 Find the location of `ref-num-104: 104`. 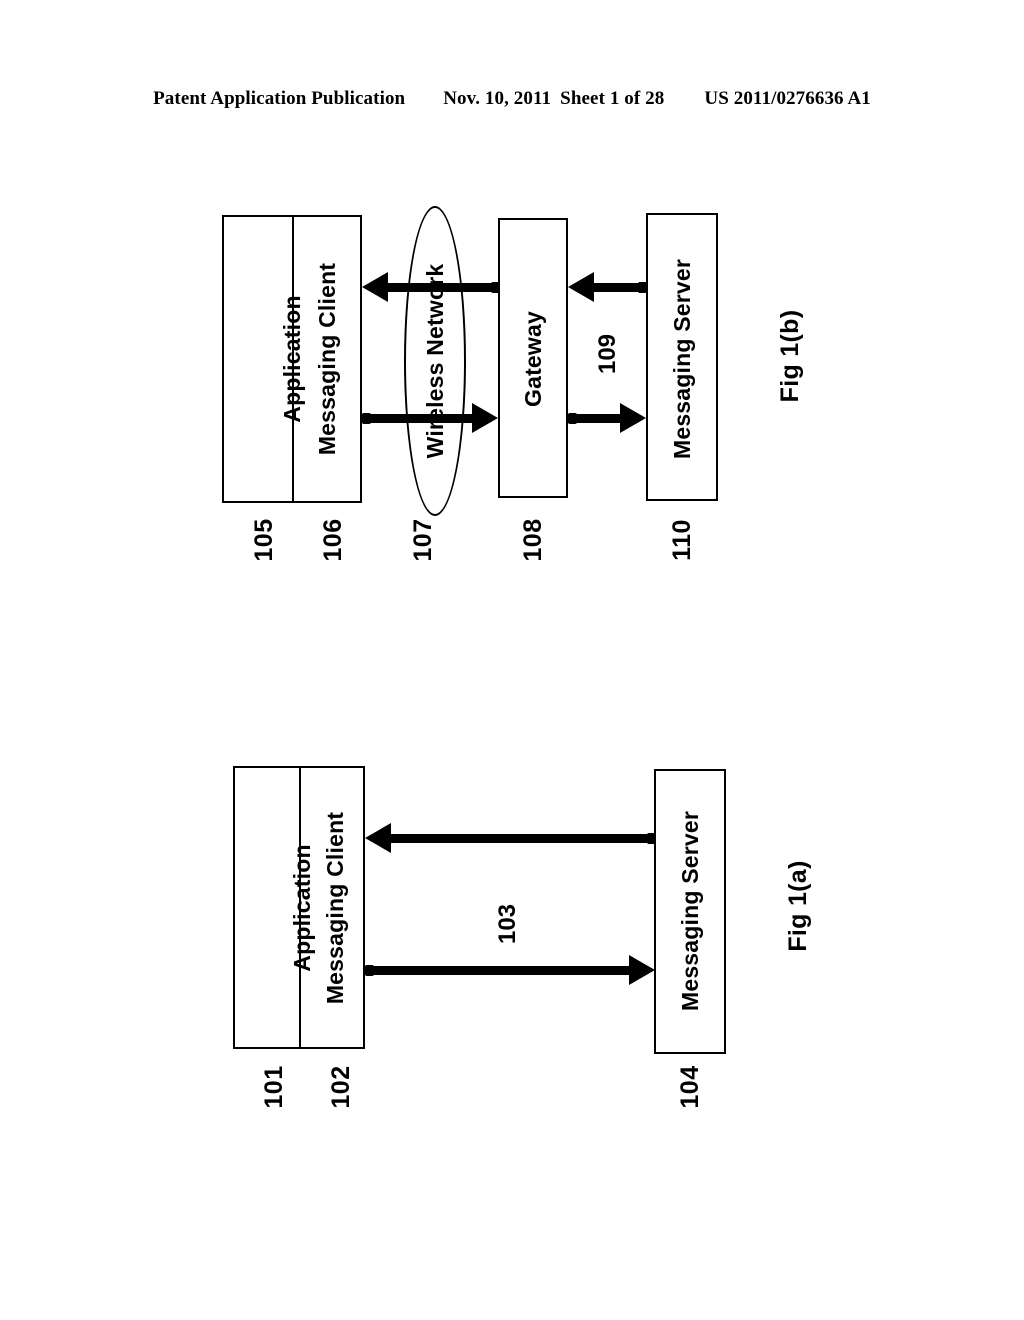

ref-num-104: 104 is located at coordinates (689, 1087).